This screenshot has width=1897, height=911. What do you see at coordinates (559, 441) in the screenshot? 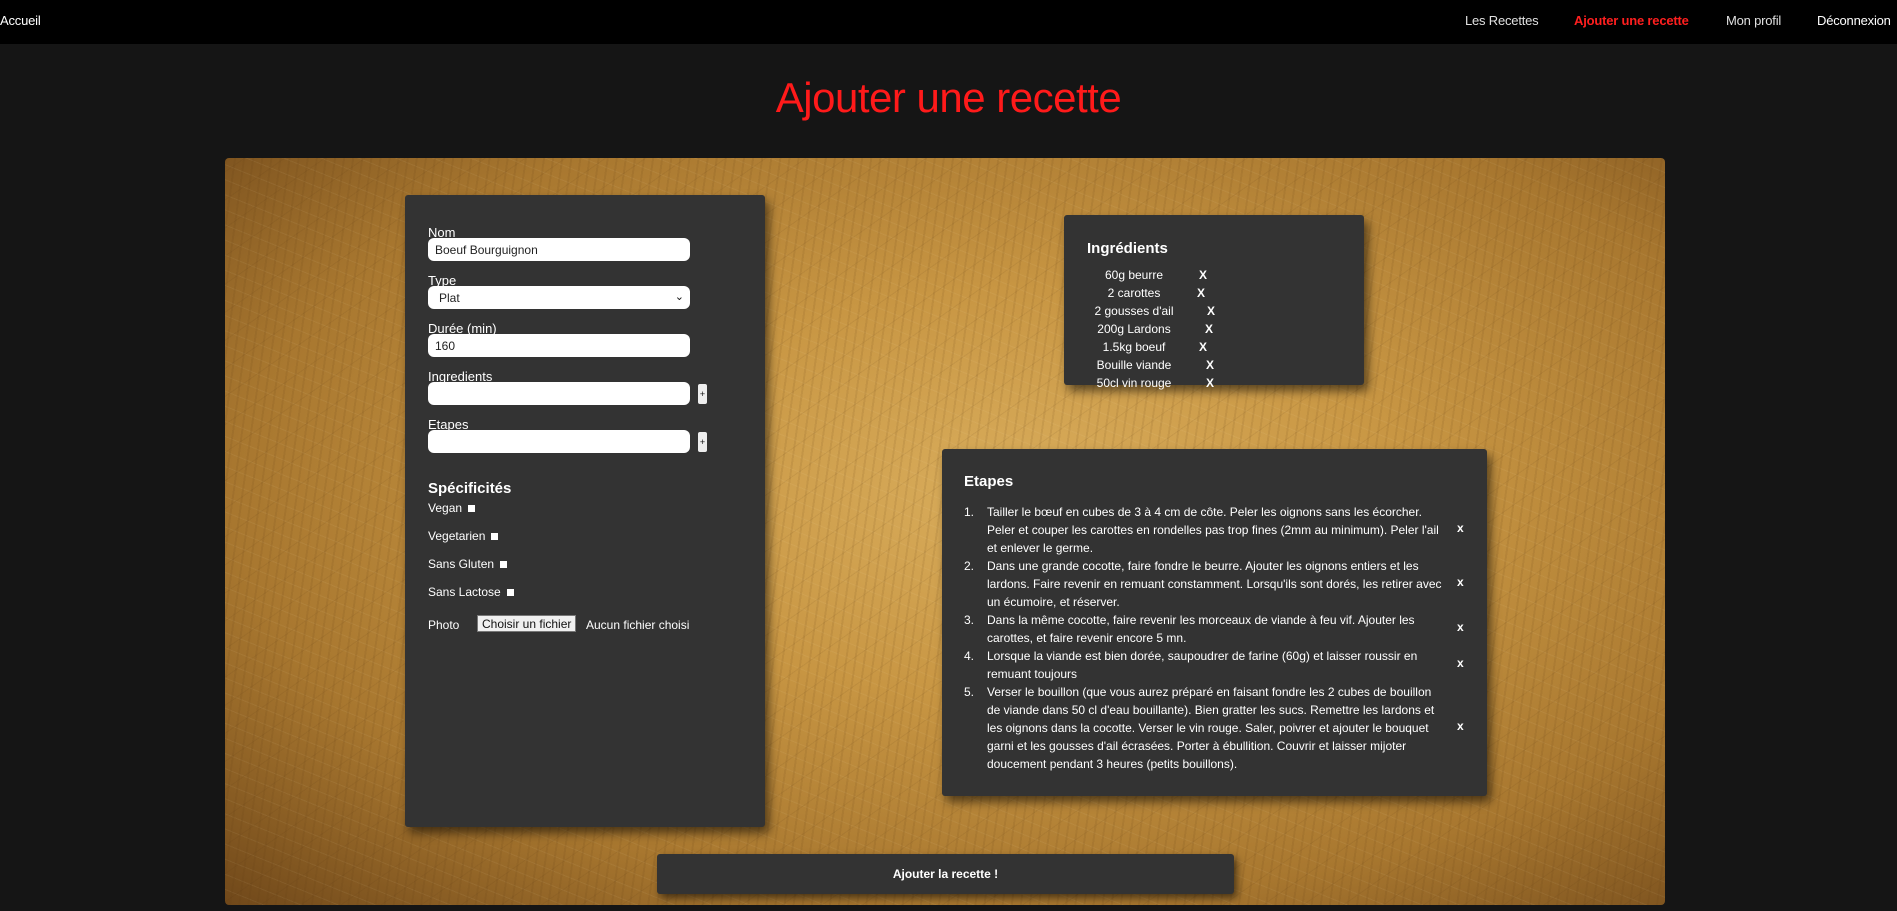
I see `step-input` at bounding box center [559, 441].